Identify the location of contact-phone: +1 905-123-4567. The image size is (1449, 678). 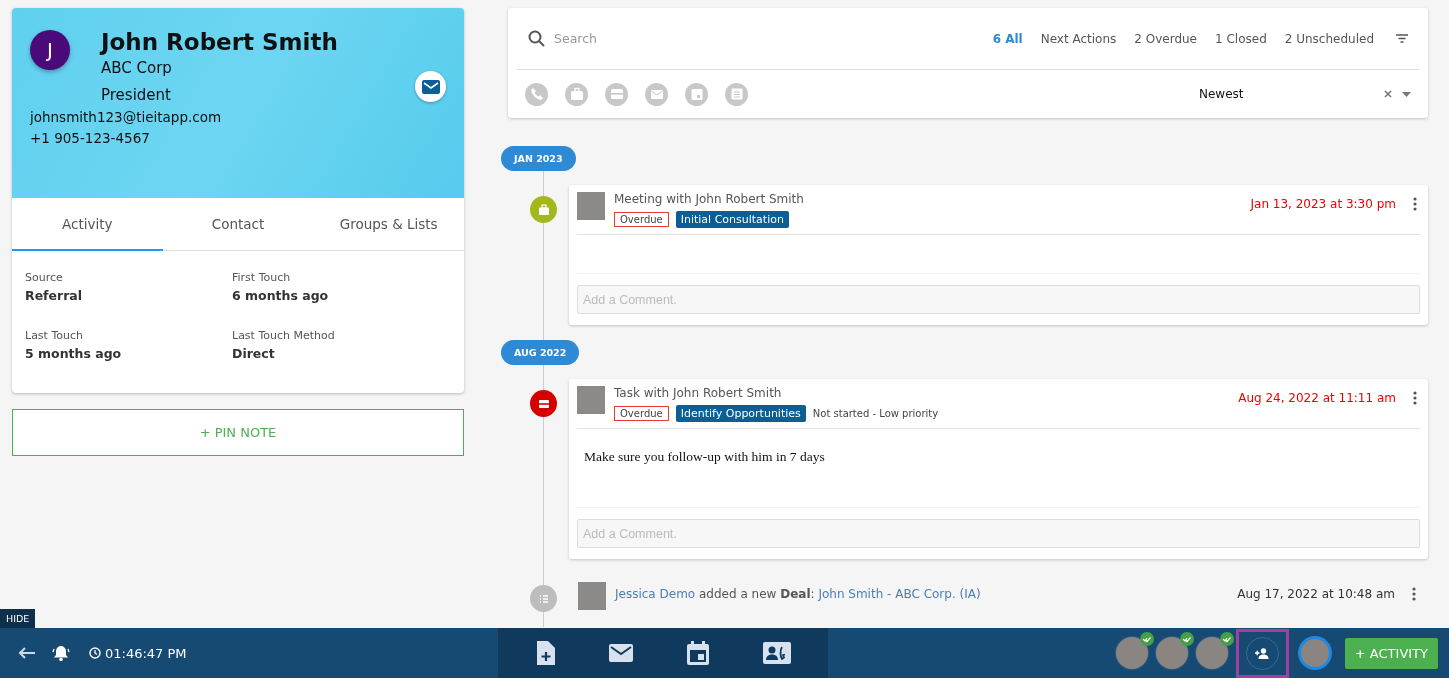
(90, 138).